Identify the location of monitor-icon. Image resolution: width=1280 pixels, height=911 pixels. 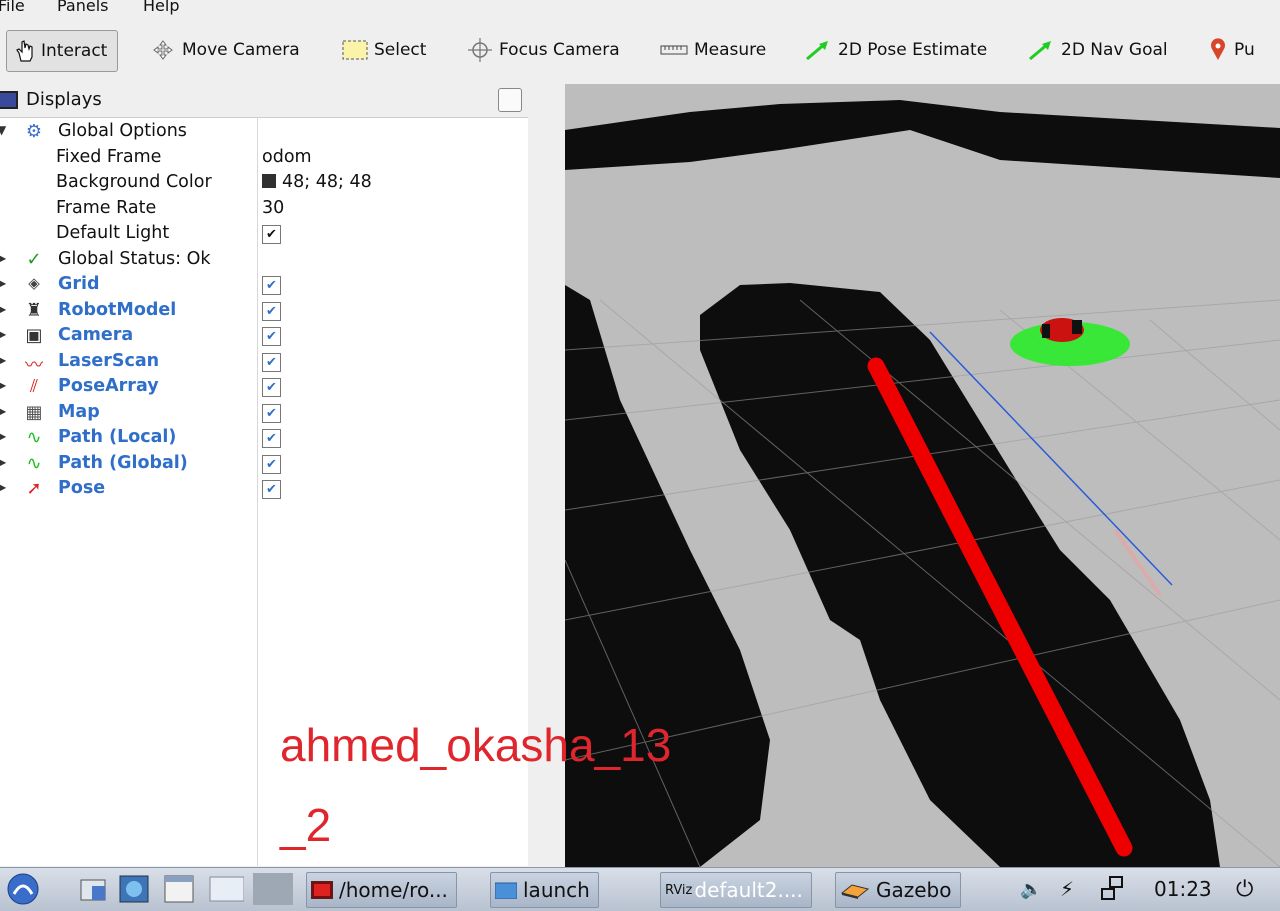
(9, 100).